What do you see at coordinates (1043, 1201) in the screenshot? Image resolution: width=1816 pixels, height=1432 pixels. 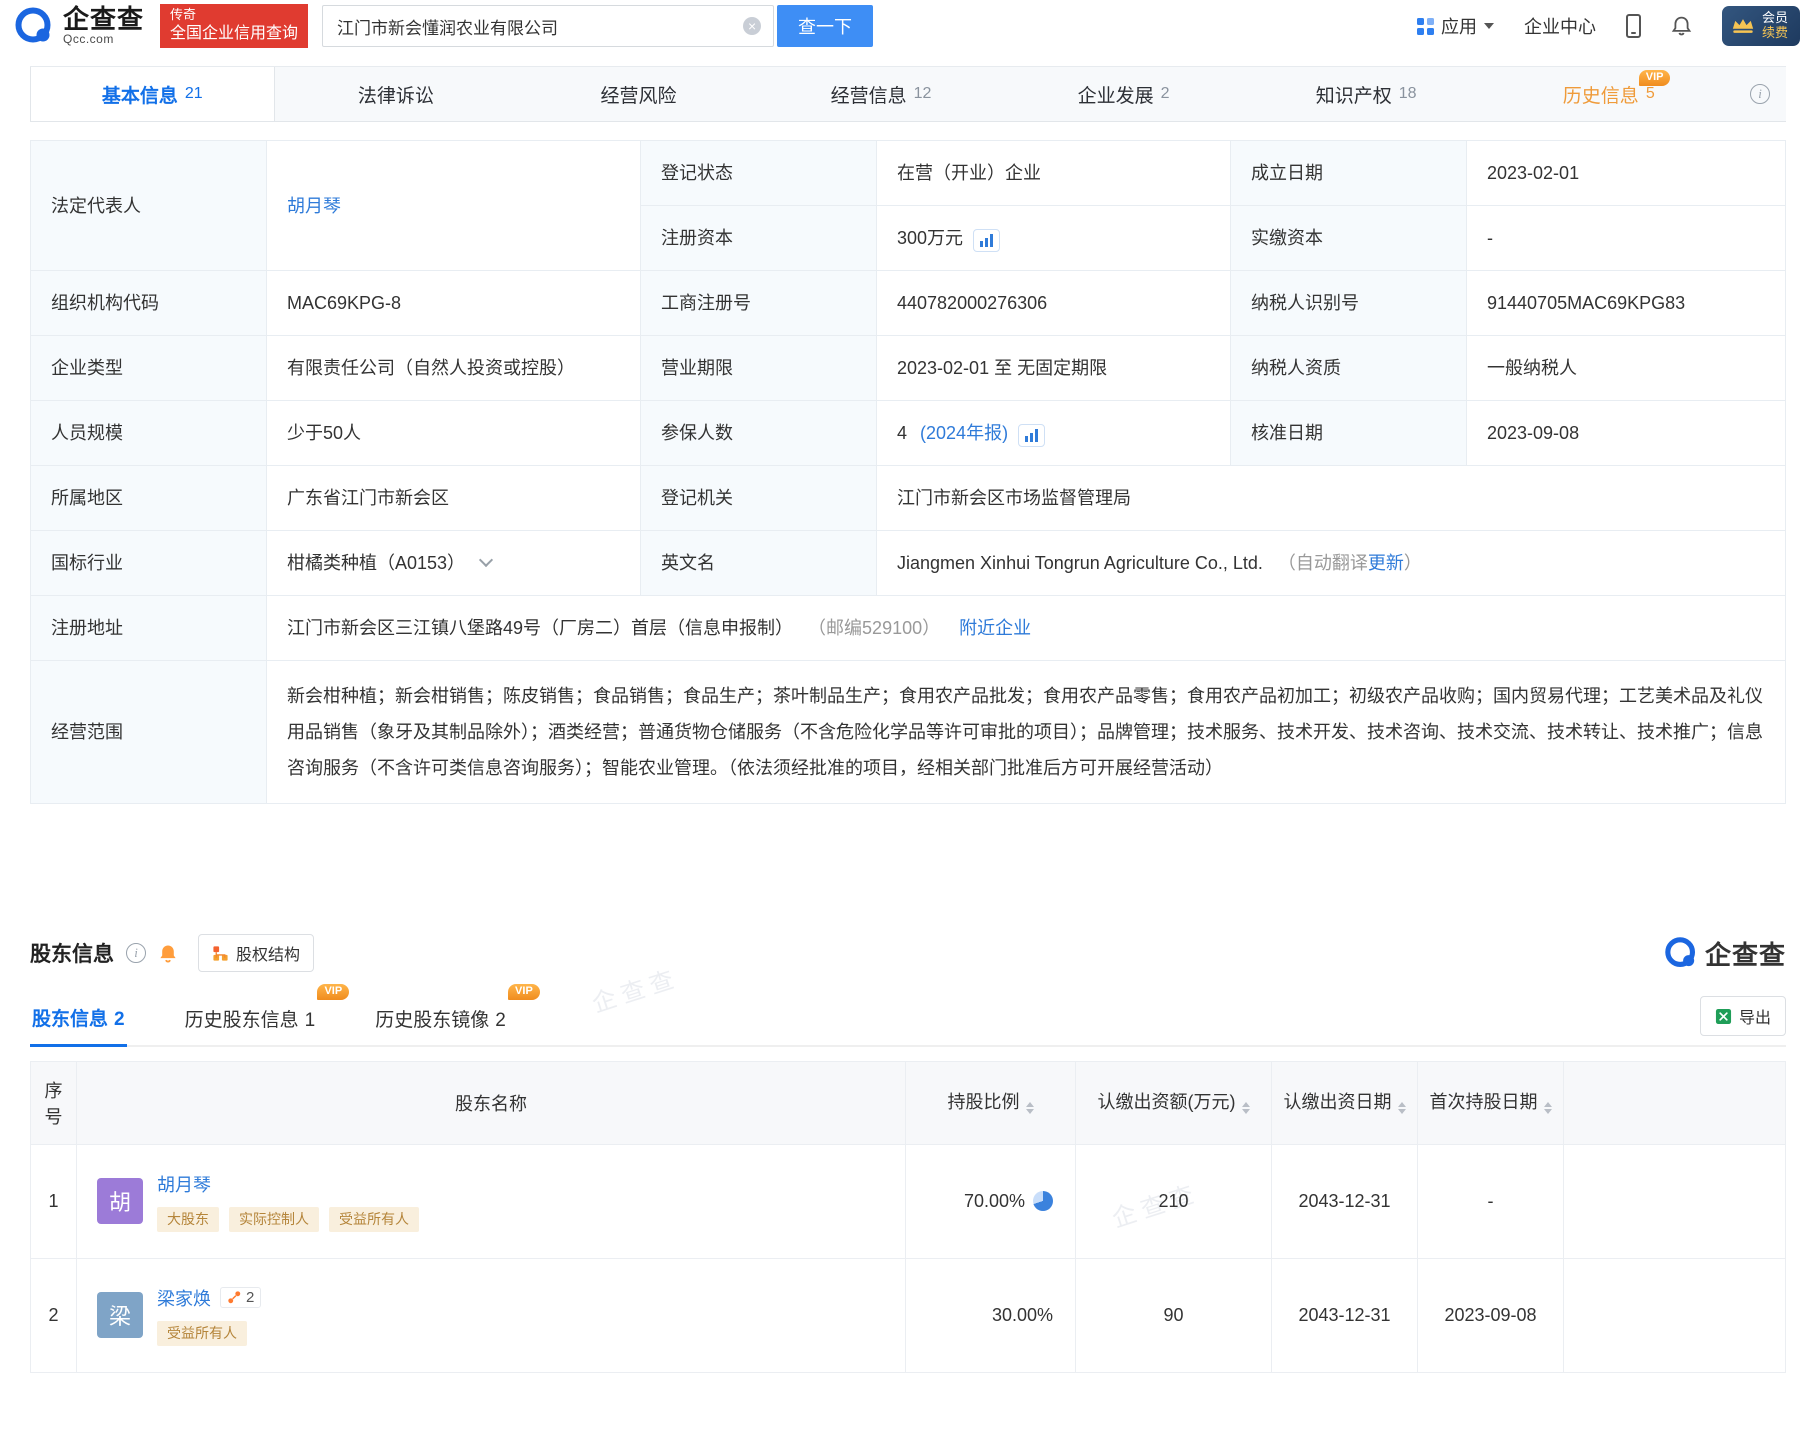 I see `pie-chart-icon` at bounding box center [1043, 1201].